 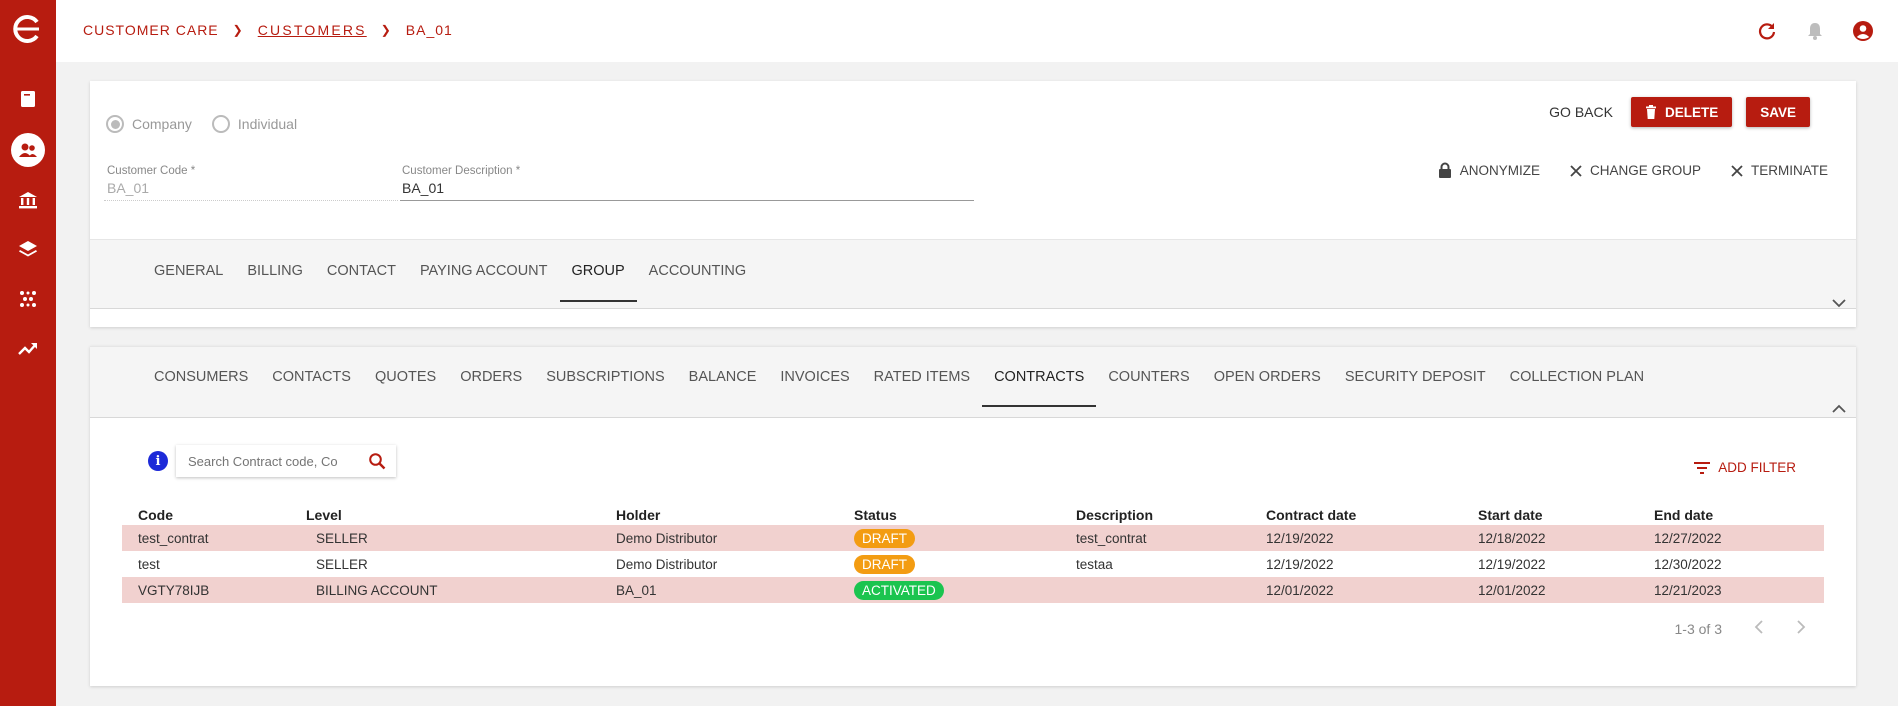 I want to click on tab-contracts: CONTRACTS, so click(x=1039, y=377).